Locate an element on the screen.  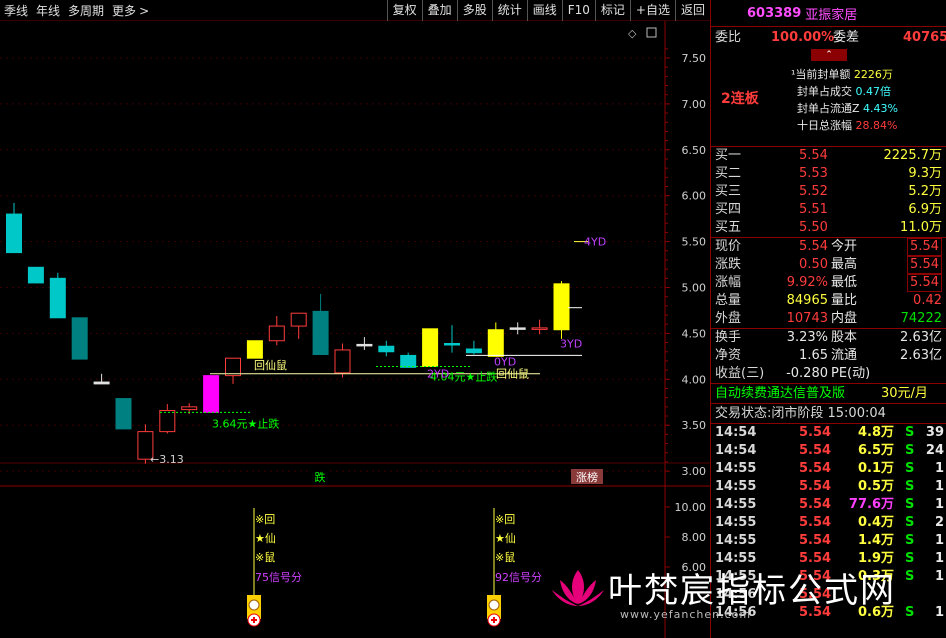
bid-row: 买二 5.53 9.3万 is located at coordinates (828, 174).